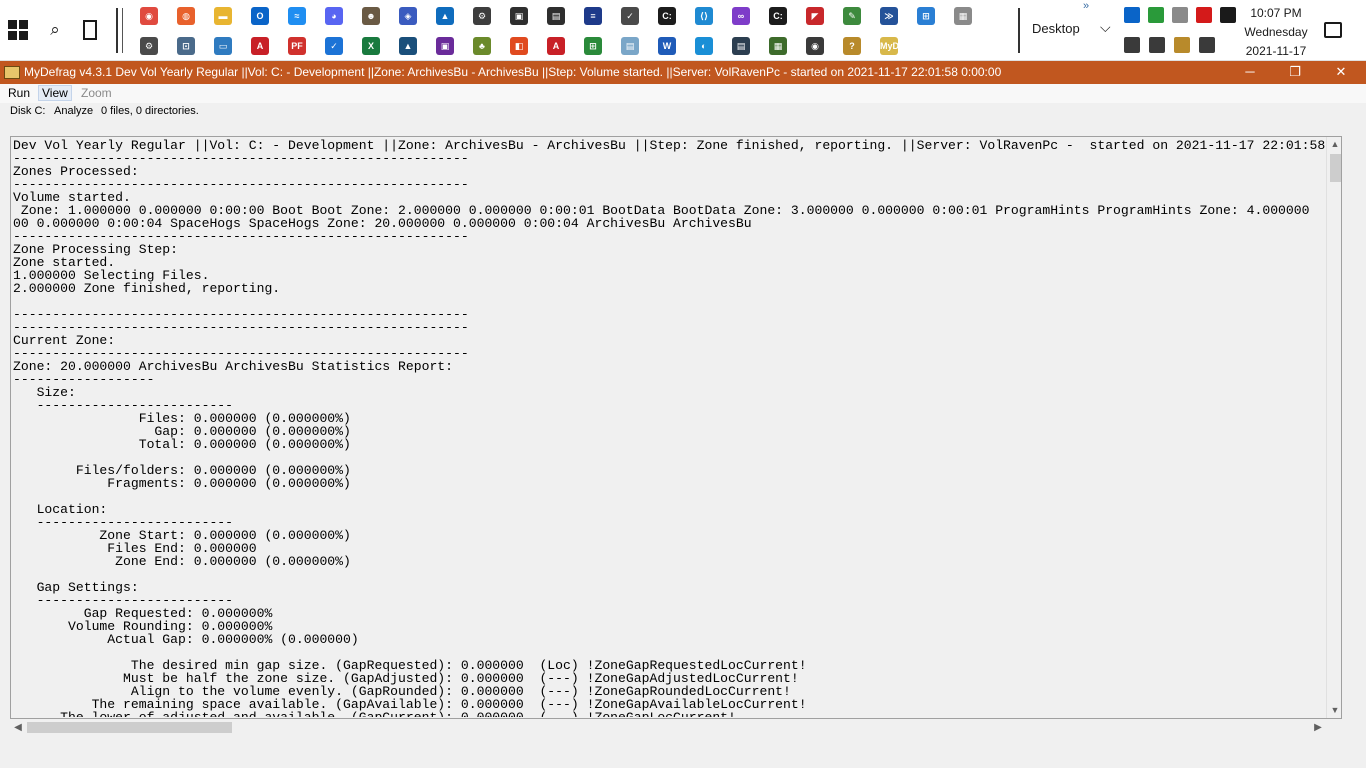 Image resolution: width=1366 pixels, height=768 pixels. What do you see at coordinates (18, 727) in the screenshot?
I see `scroll-left-icon: ◀` at bounding box center [18, 727].